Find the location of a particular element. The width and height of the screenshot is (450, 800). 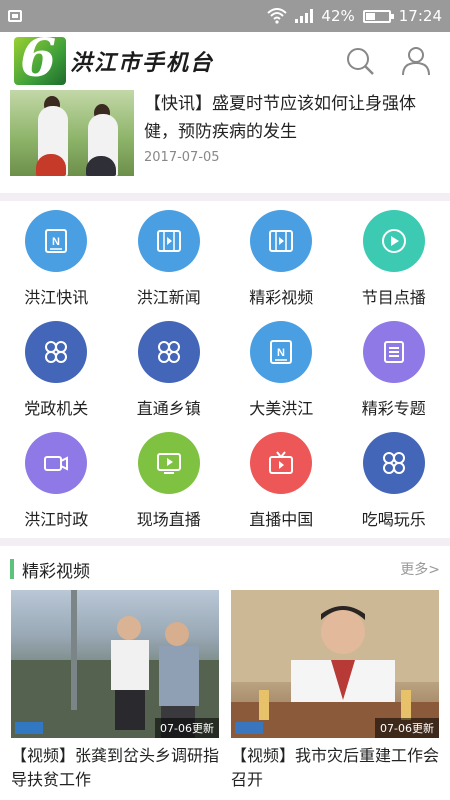

news-thumbnail is located at coordinates (72, 133).